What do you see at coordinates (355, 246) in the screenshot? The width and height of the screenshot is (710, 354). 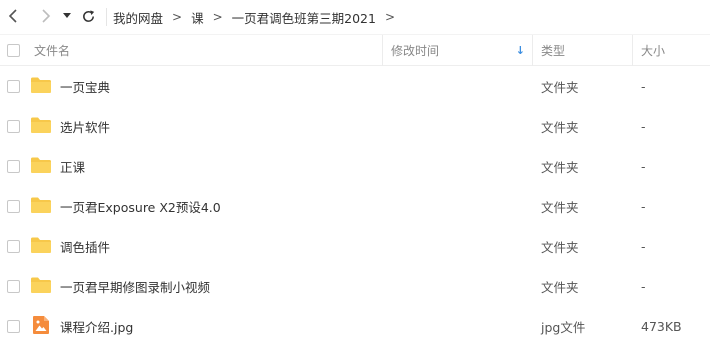 I see `file-row: 调色插件 文件夹 -` at bounding box center [355, 246].